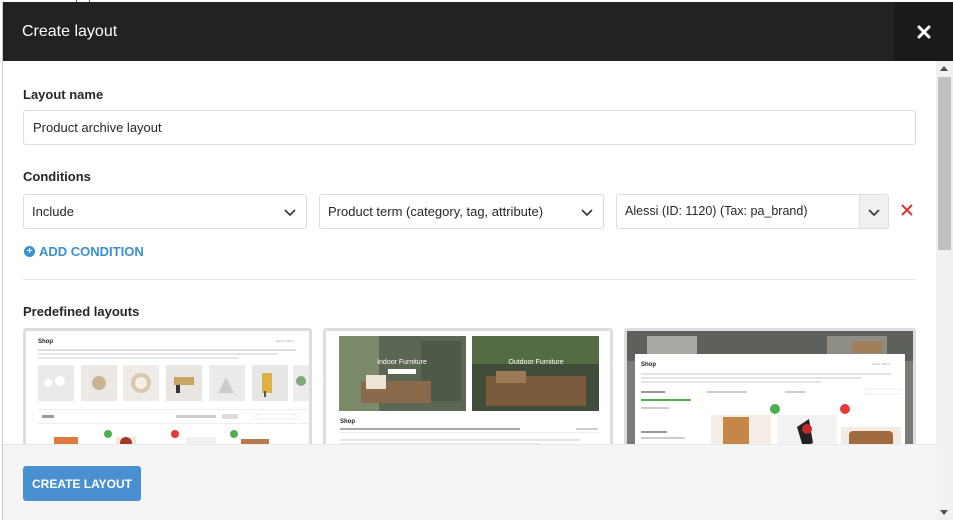 This screenshot has height=520, width=953. What do you see at coordinates (469, 127) in the screenshot?
I see `layout-name-input` at bounding box center [469, 127].